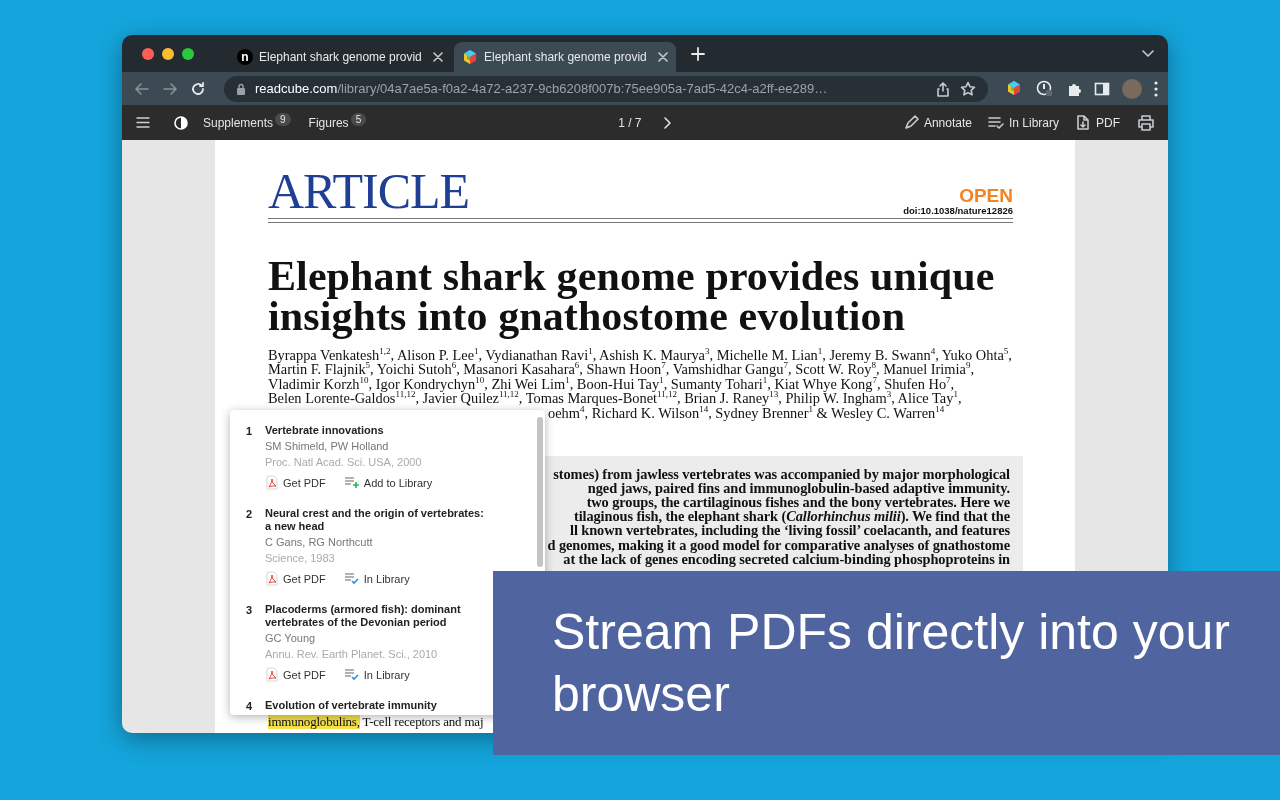  I want to click on menu-icon, so click(143, 122).